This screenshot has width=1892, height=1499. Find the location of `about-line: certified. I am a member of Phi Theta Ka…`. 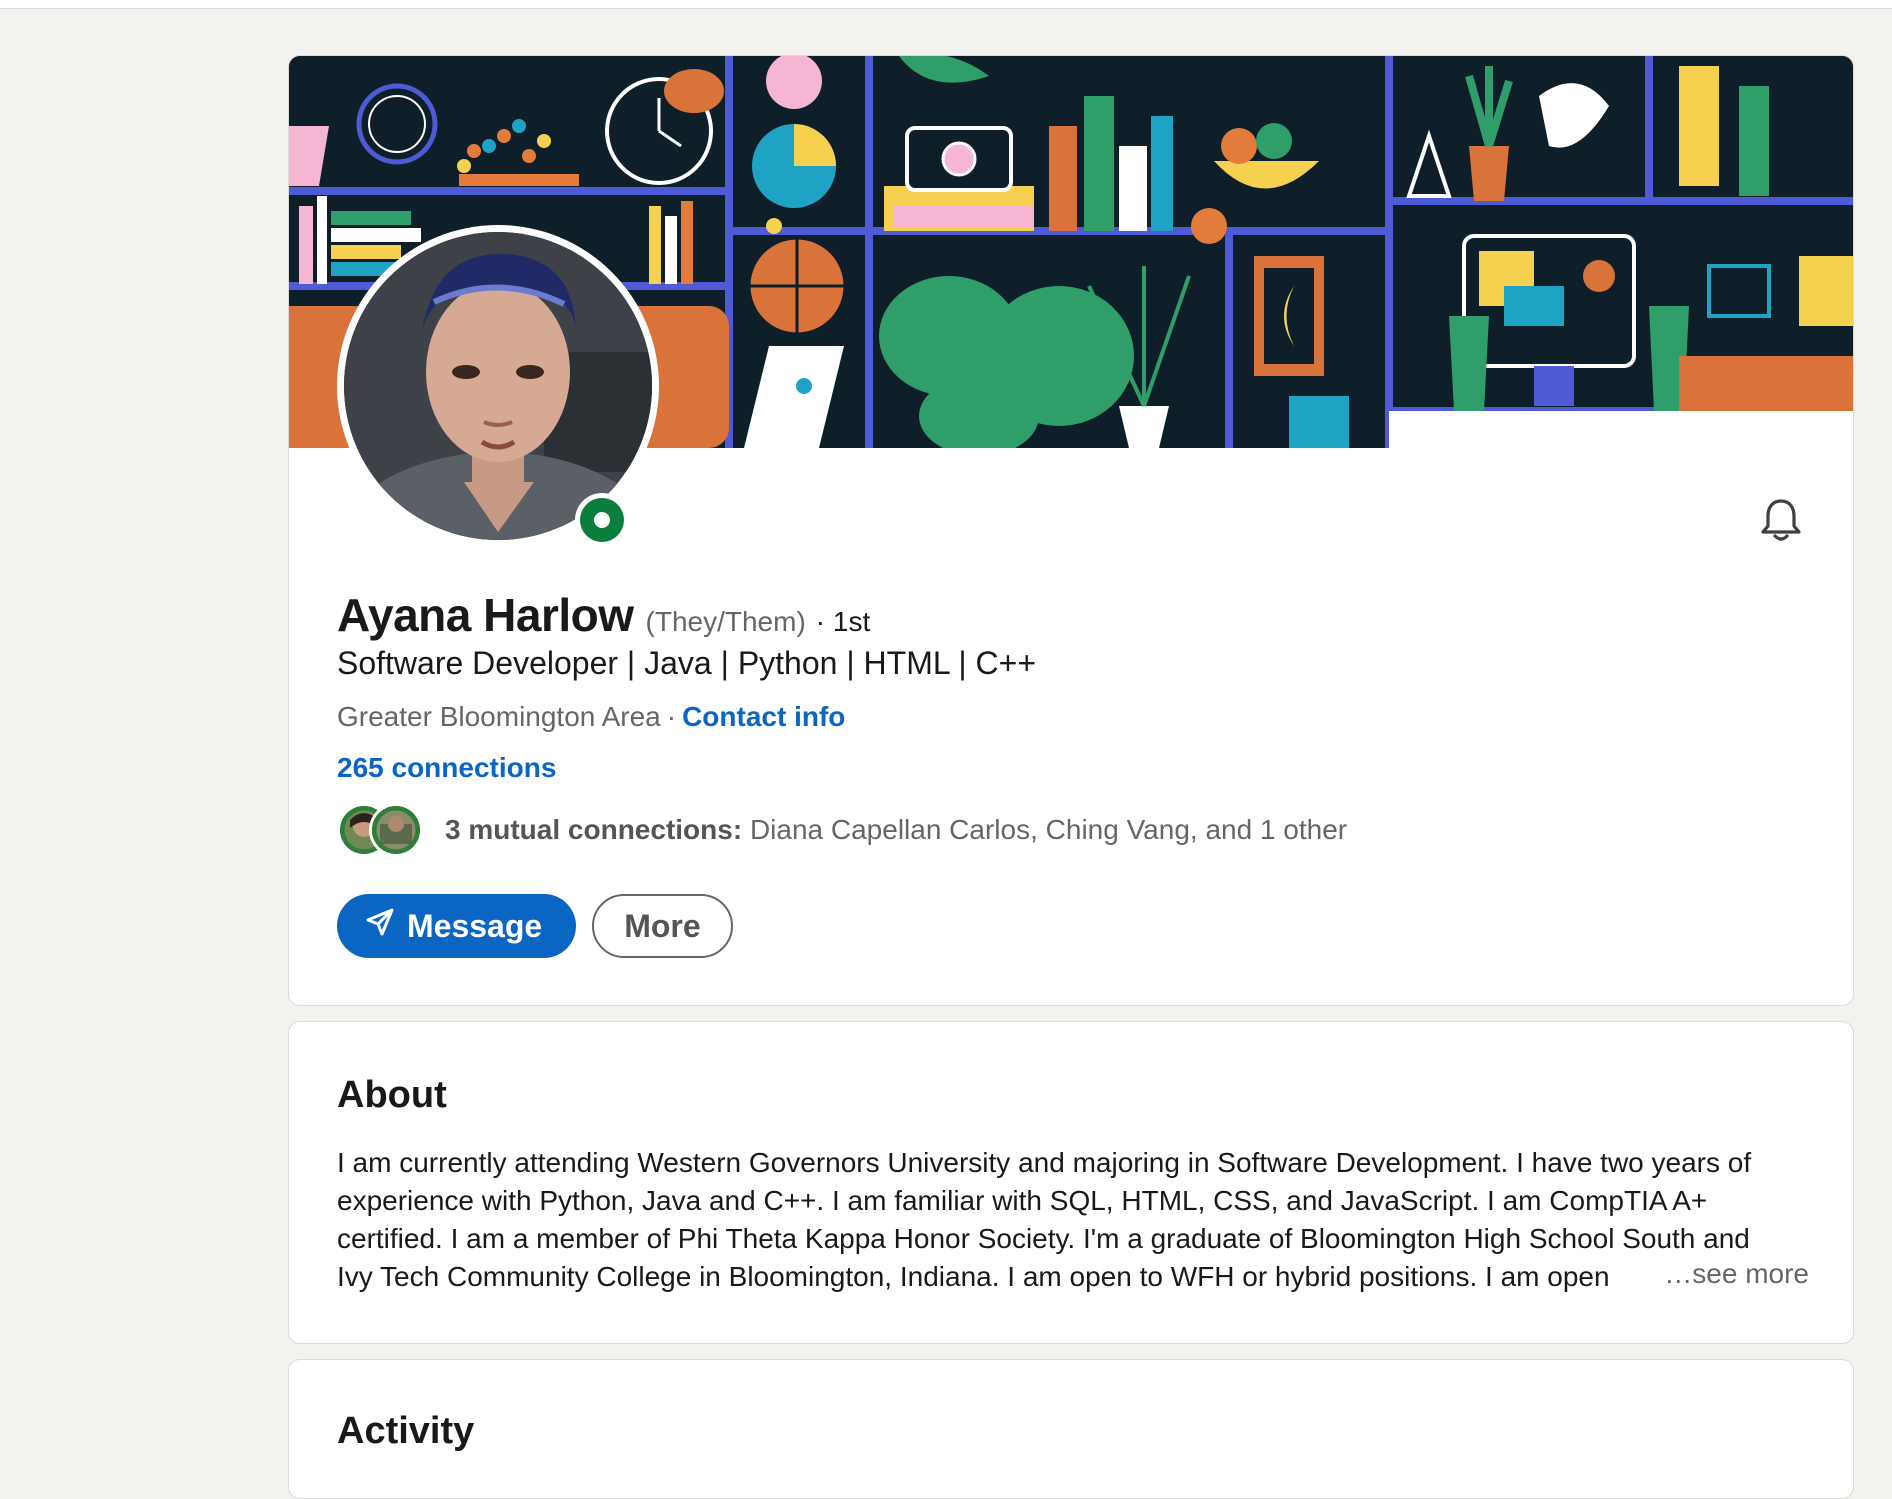

about-line: certified. I am a member of Phi Theta Ka… is located at coordinates (1043, 1238).